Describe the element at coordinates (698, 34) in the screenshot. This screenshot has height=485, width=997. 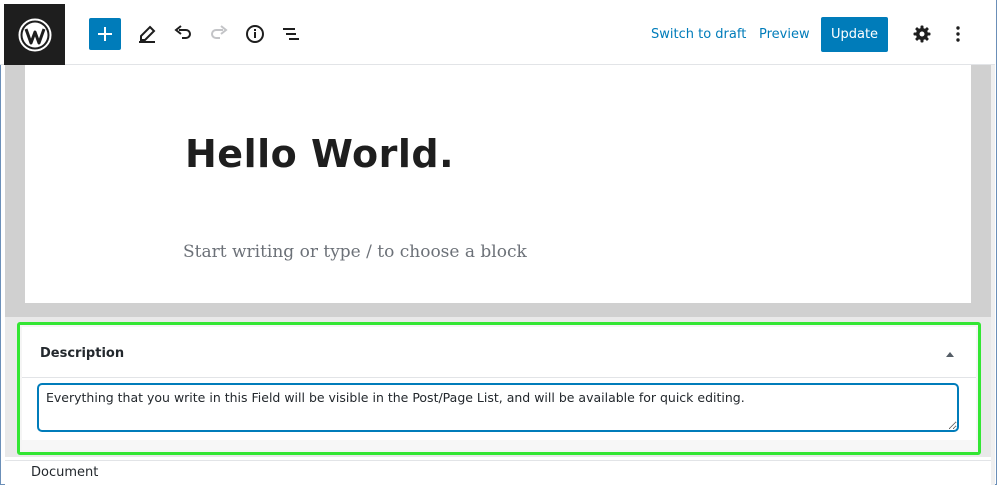
I see `switch-to-draft-button: Switch to draft` at that location.